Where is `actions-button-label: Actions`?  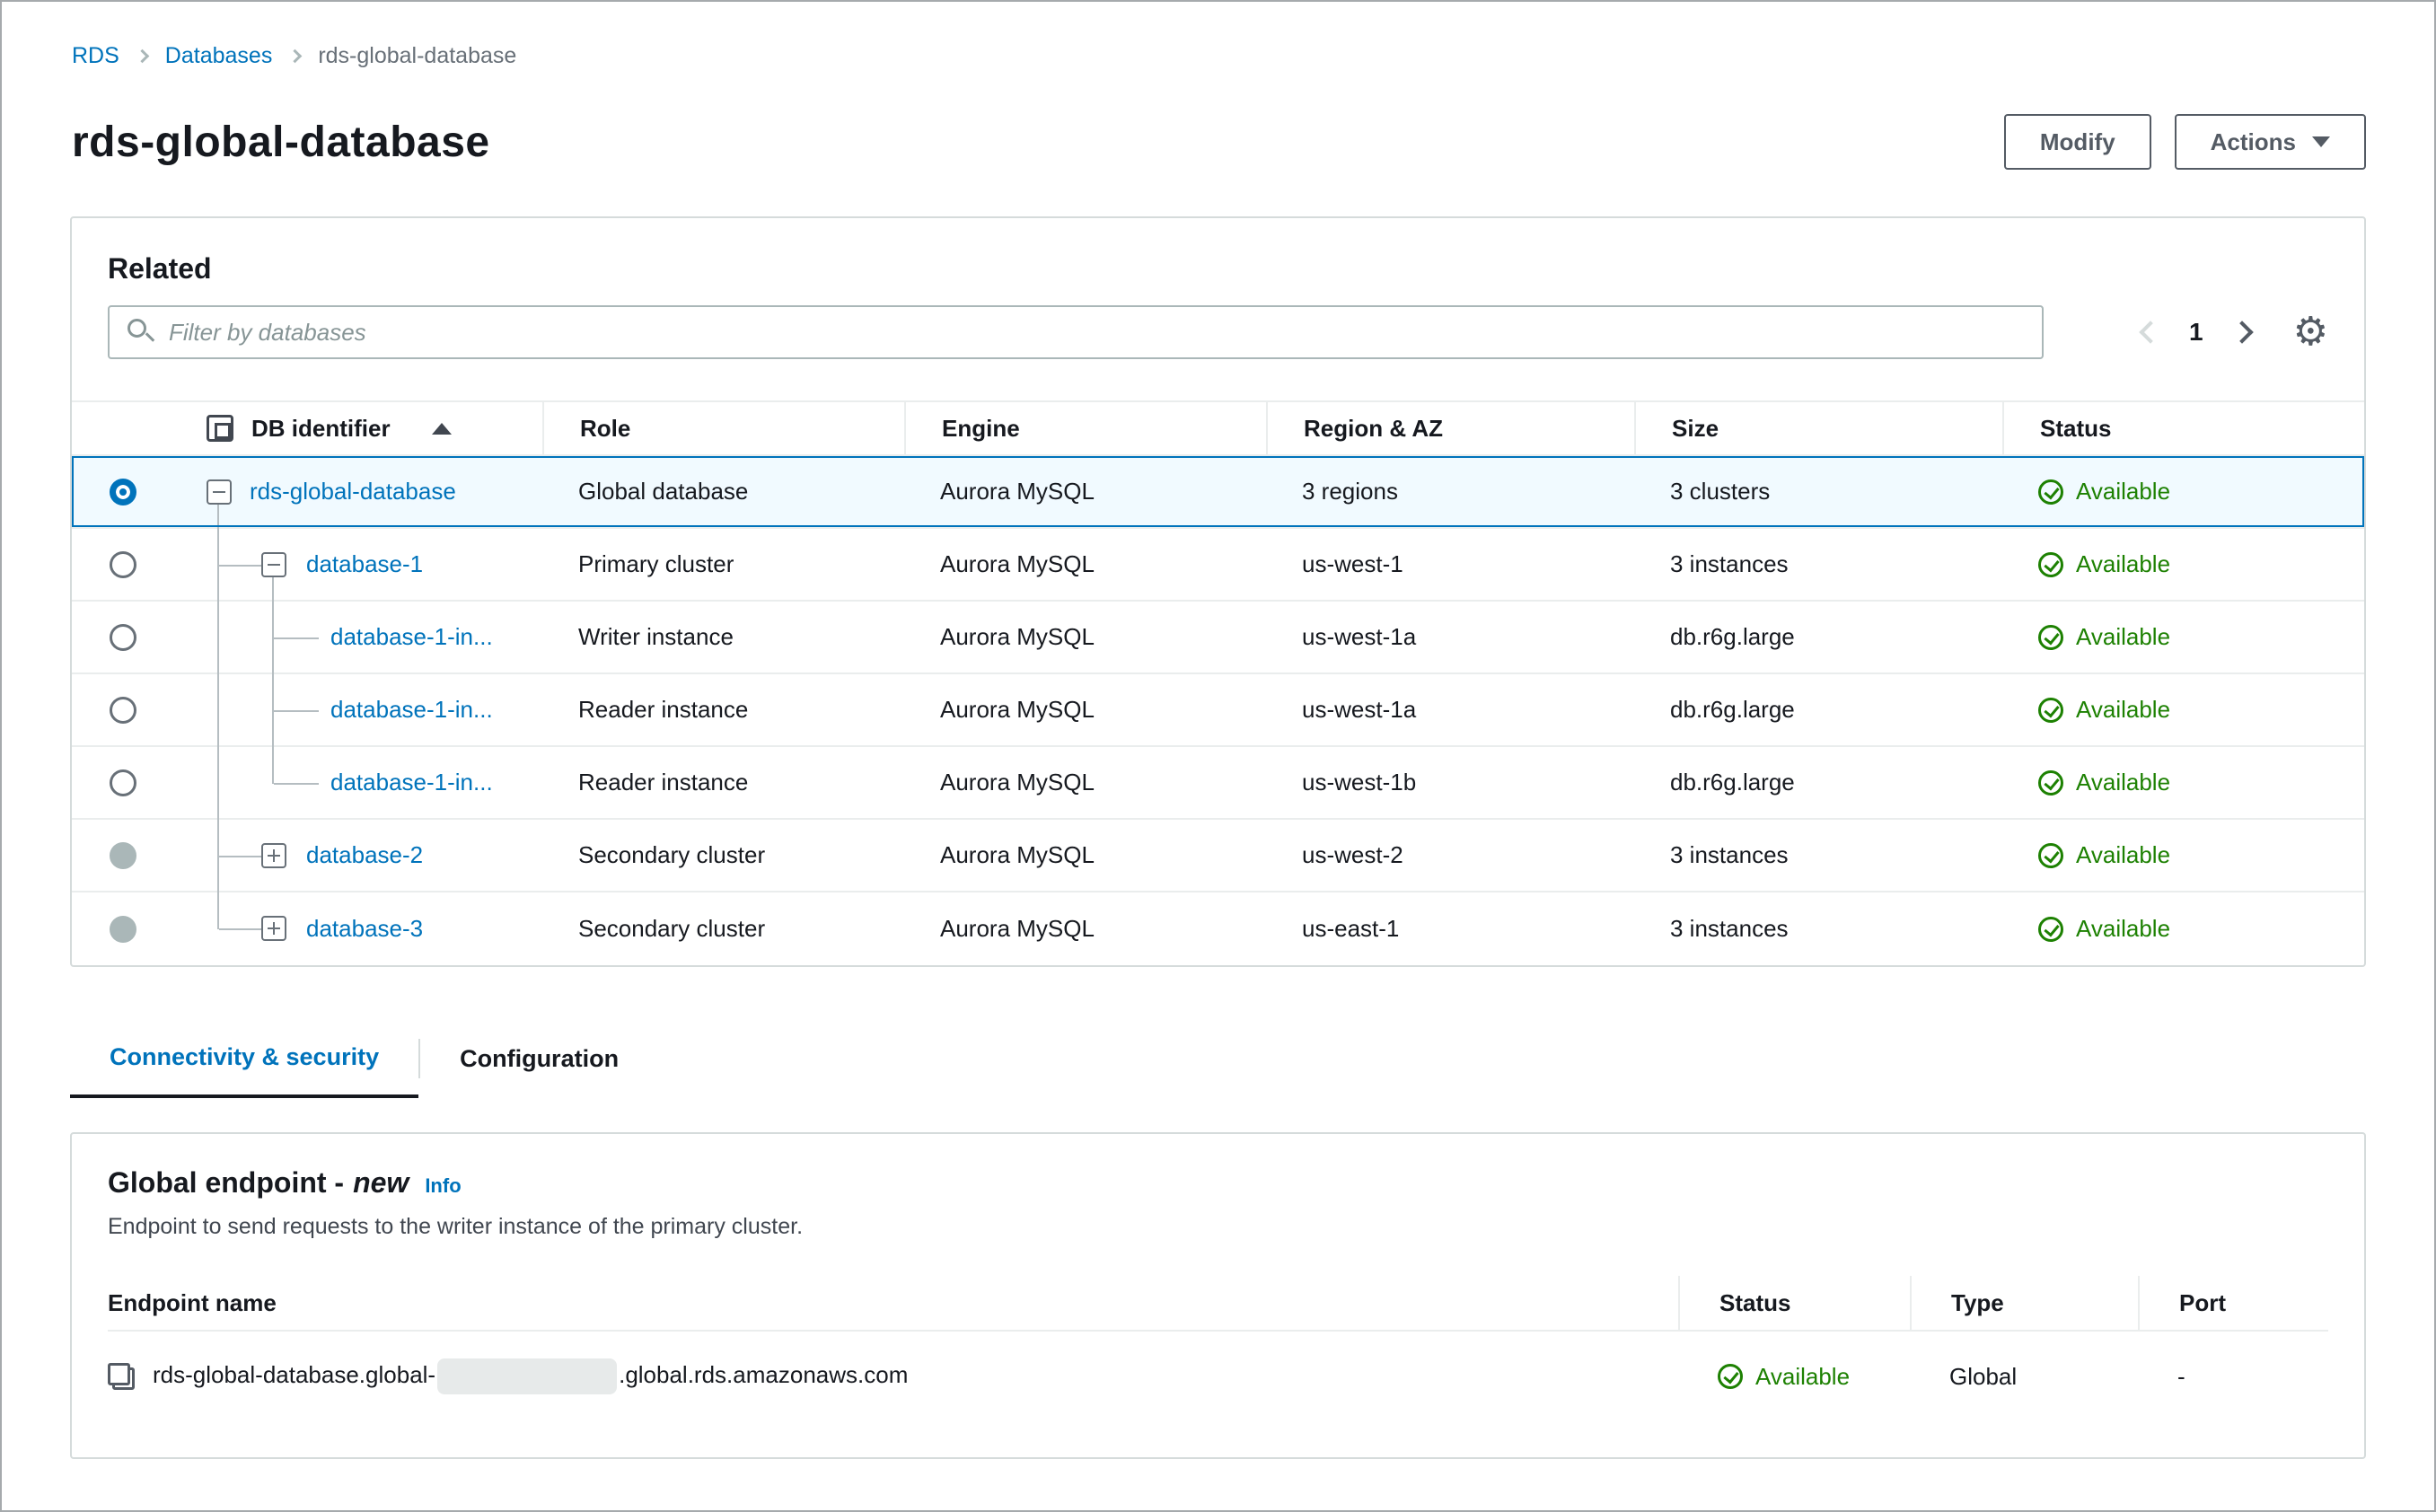 actions-button-label: Actions is located at coordinates (2253, 141).